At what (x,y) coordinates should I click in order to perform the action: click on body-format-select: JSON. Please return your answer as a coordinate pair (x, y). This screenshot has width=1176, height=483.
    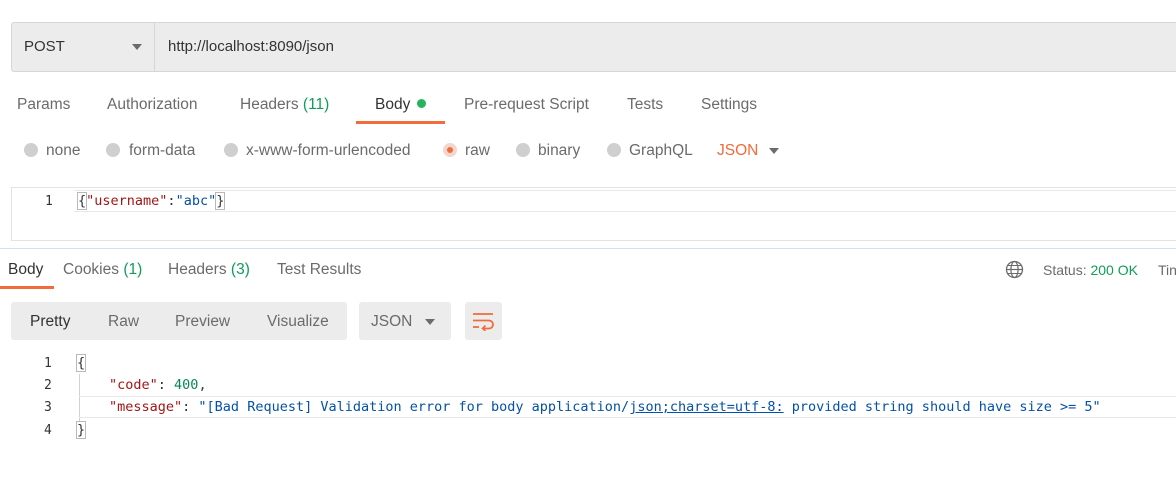
    Looking at the image, I should click on (737, 151).